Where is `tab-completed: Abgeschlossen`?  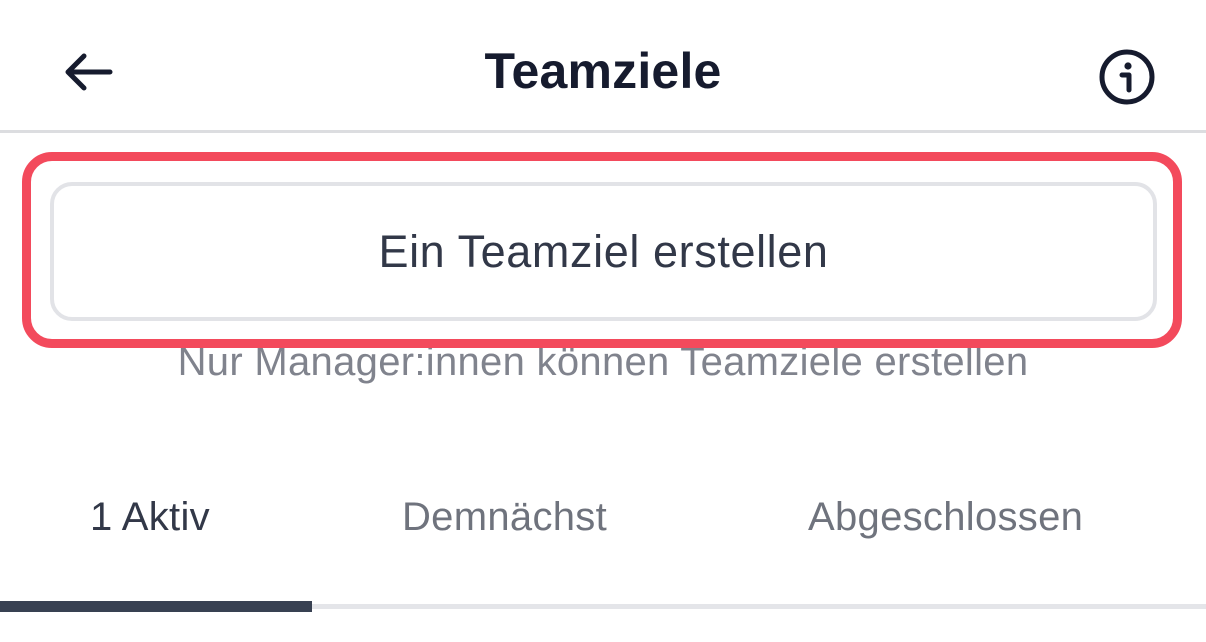 tab-completed: Abgeschlossen is located at coordinates (945, 517).